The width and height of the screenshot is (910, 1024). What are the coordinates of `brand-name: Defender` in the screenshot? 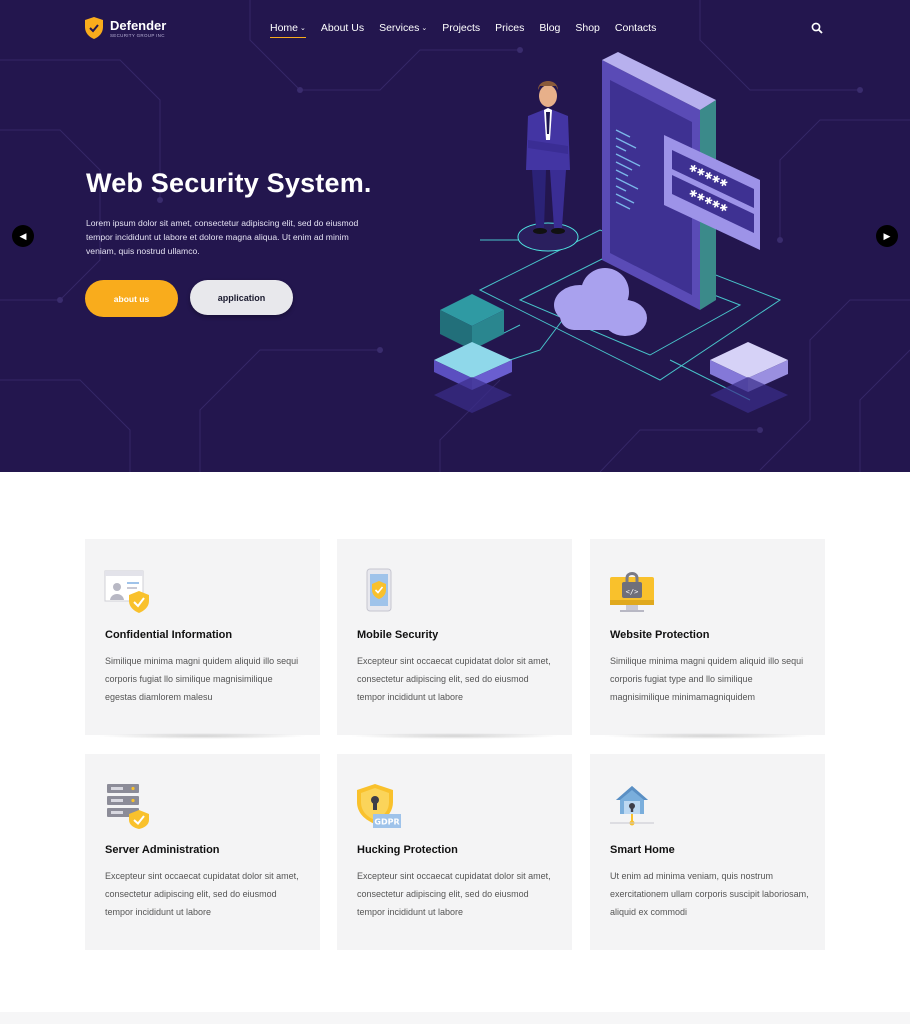 It's located at (138, 25).